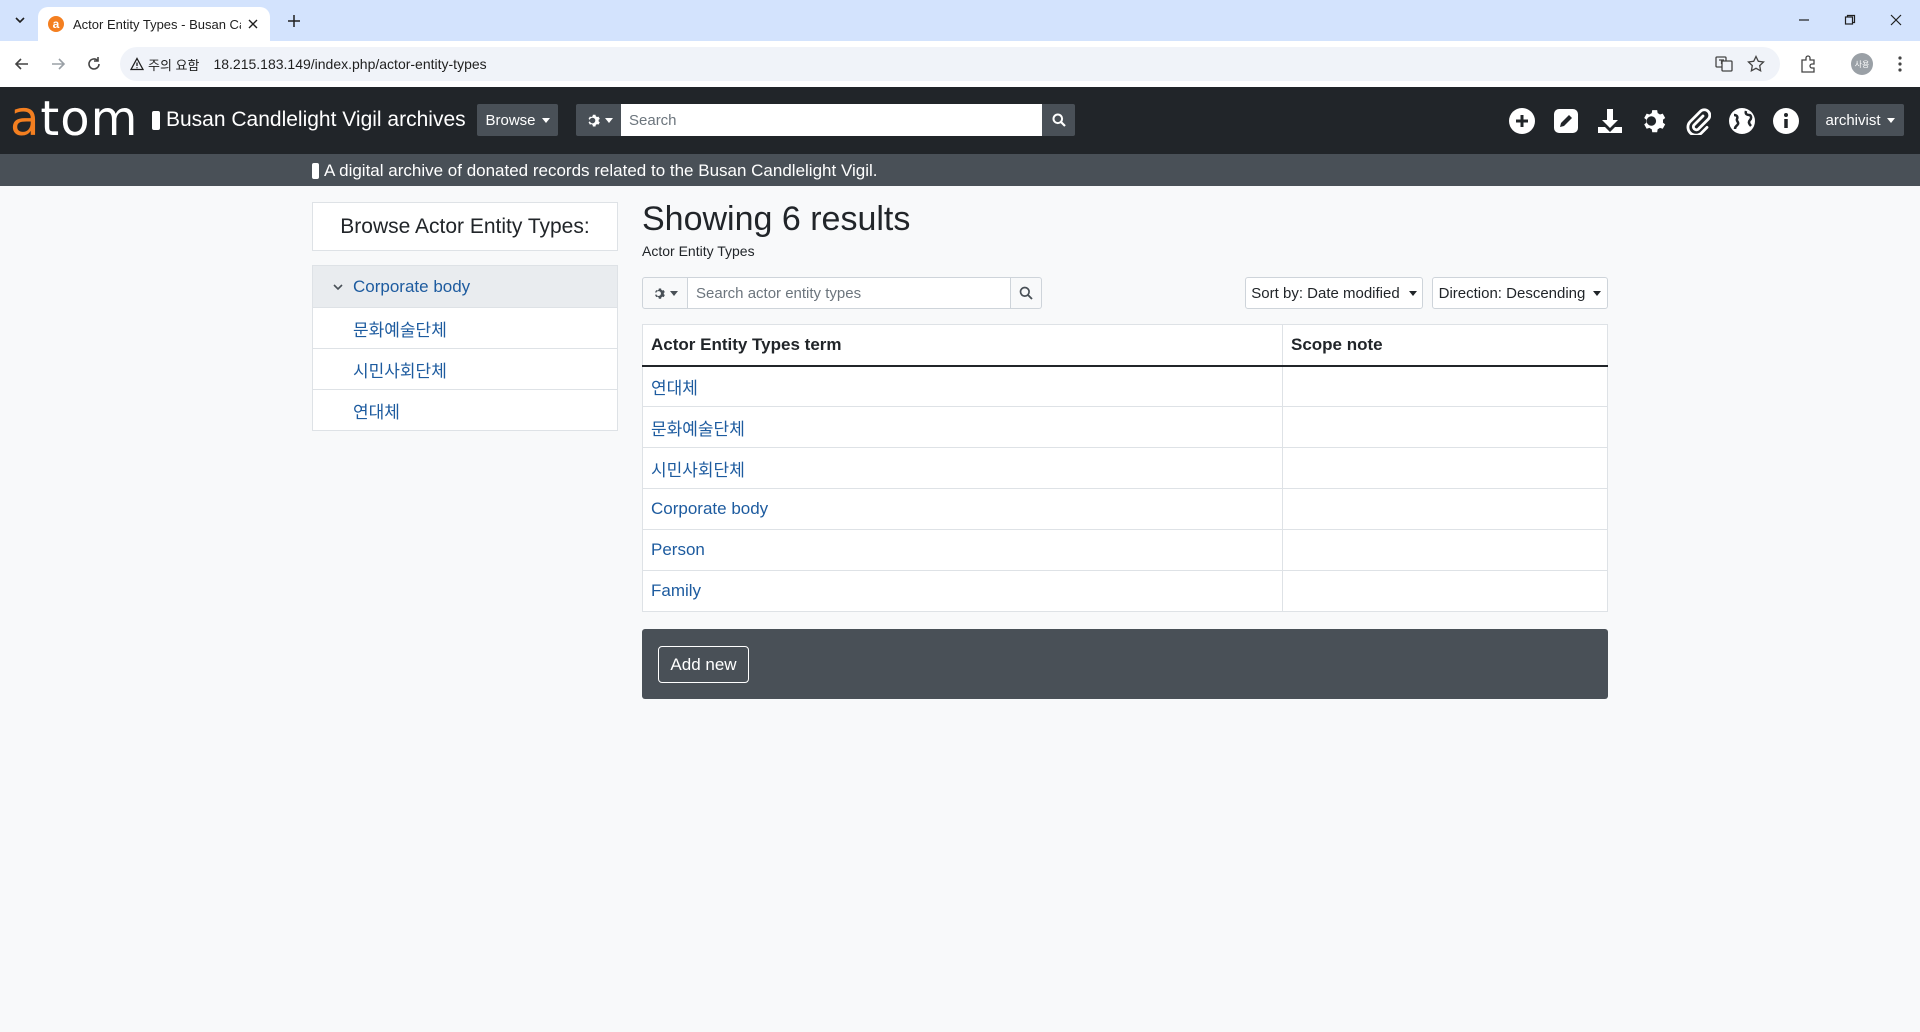 This screenshot has width=1920, height=1032. Describe the element at coordinates (56, 24) in the screenshot. I see `atom-favicon-icon: a` at that location.